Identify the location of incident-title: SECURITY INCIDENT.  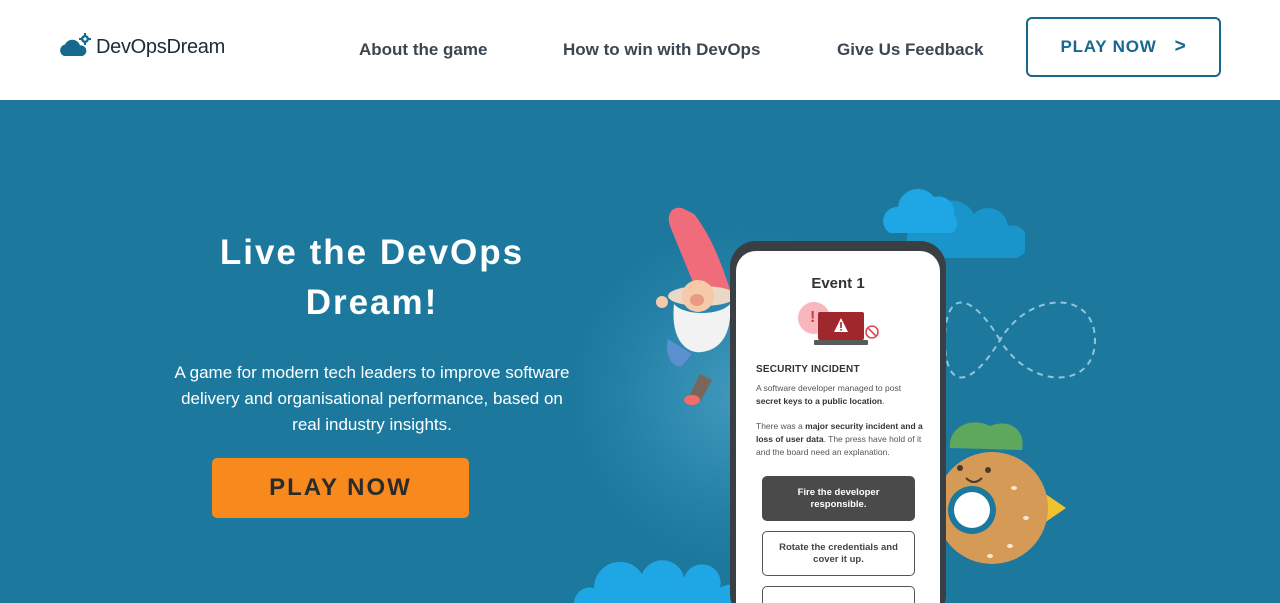
(808, 369).